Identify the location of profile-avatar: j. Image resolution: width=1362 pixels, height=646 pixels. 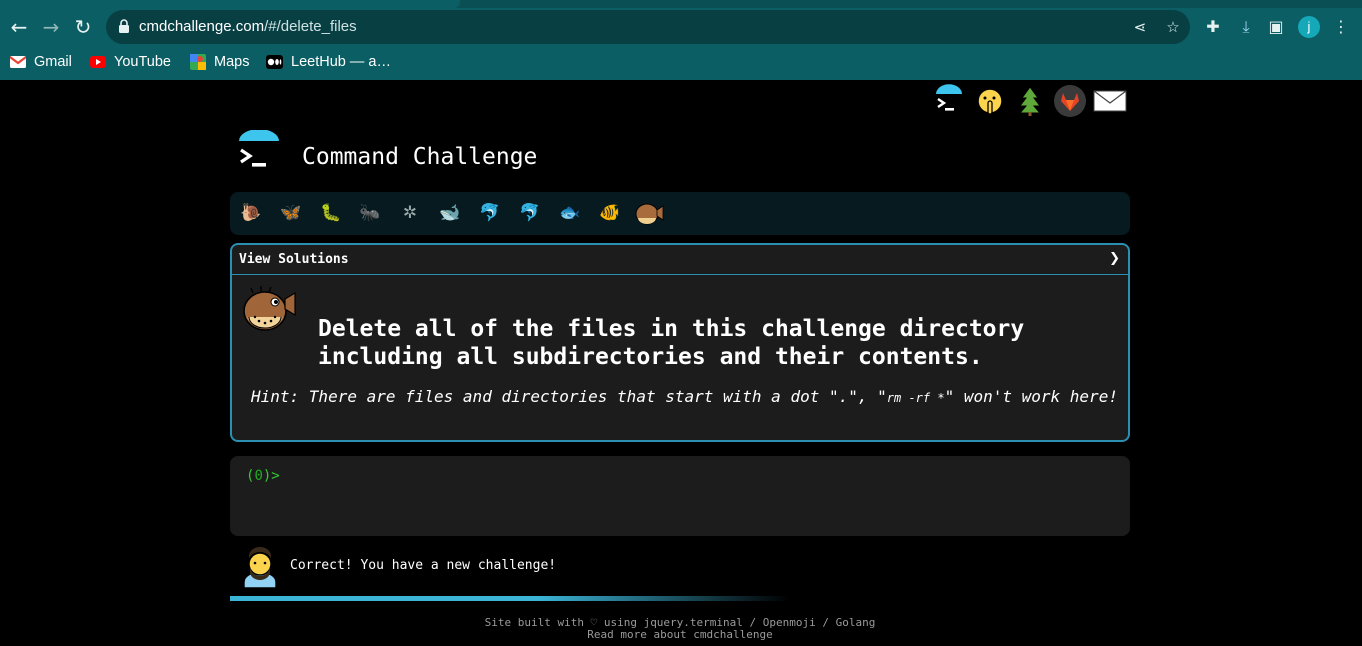
(1309, 27).